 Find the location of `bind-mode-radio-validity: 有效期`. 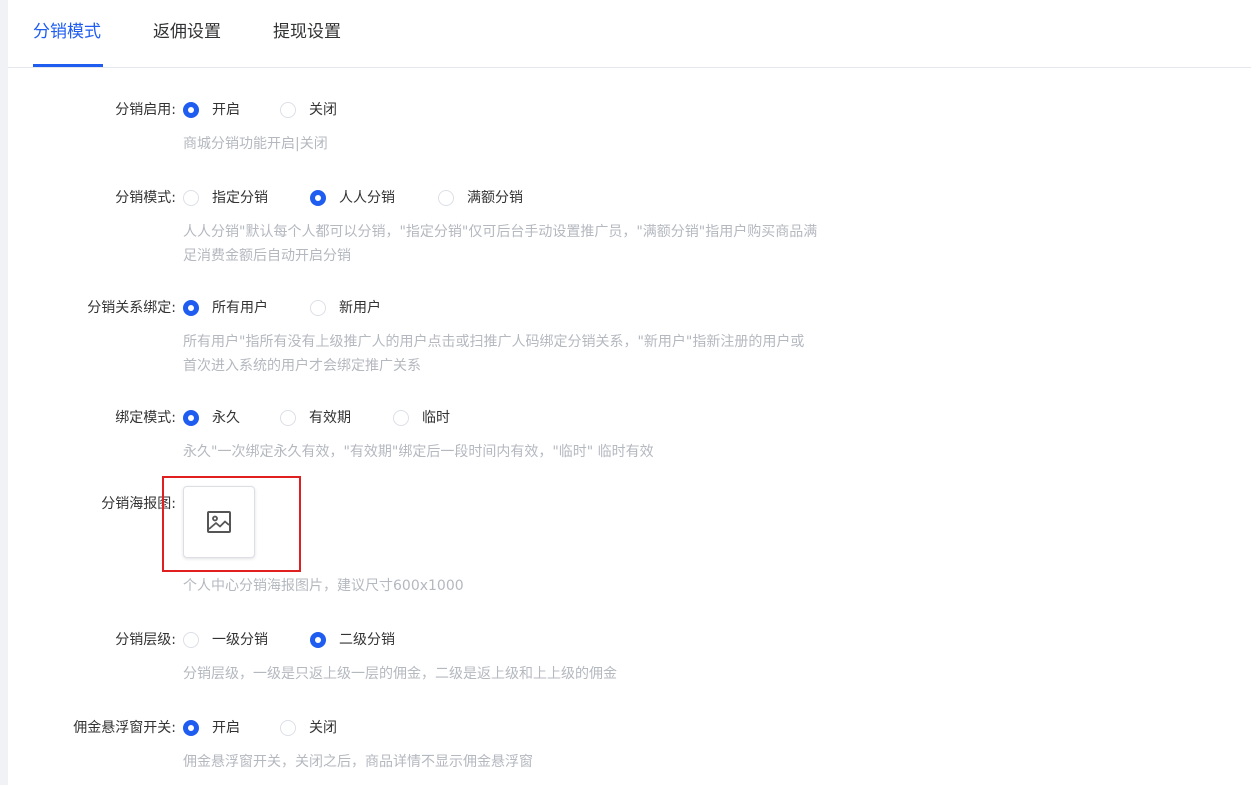

bind-mode-radio-validity: 有效期 is located at coordinates (315, 418).